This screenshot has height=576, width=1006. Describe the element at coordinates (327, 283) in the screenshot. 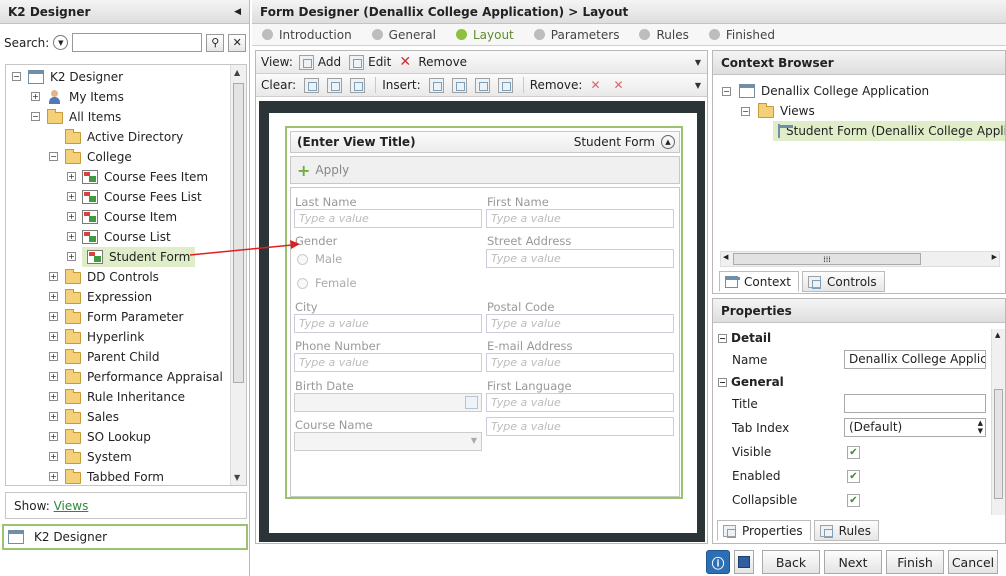

I see `female-radio: Female` at that location.